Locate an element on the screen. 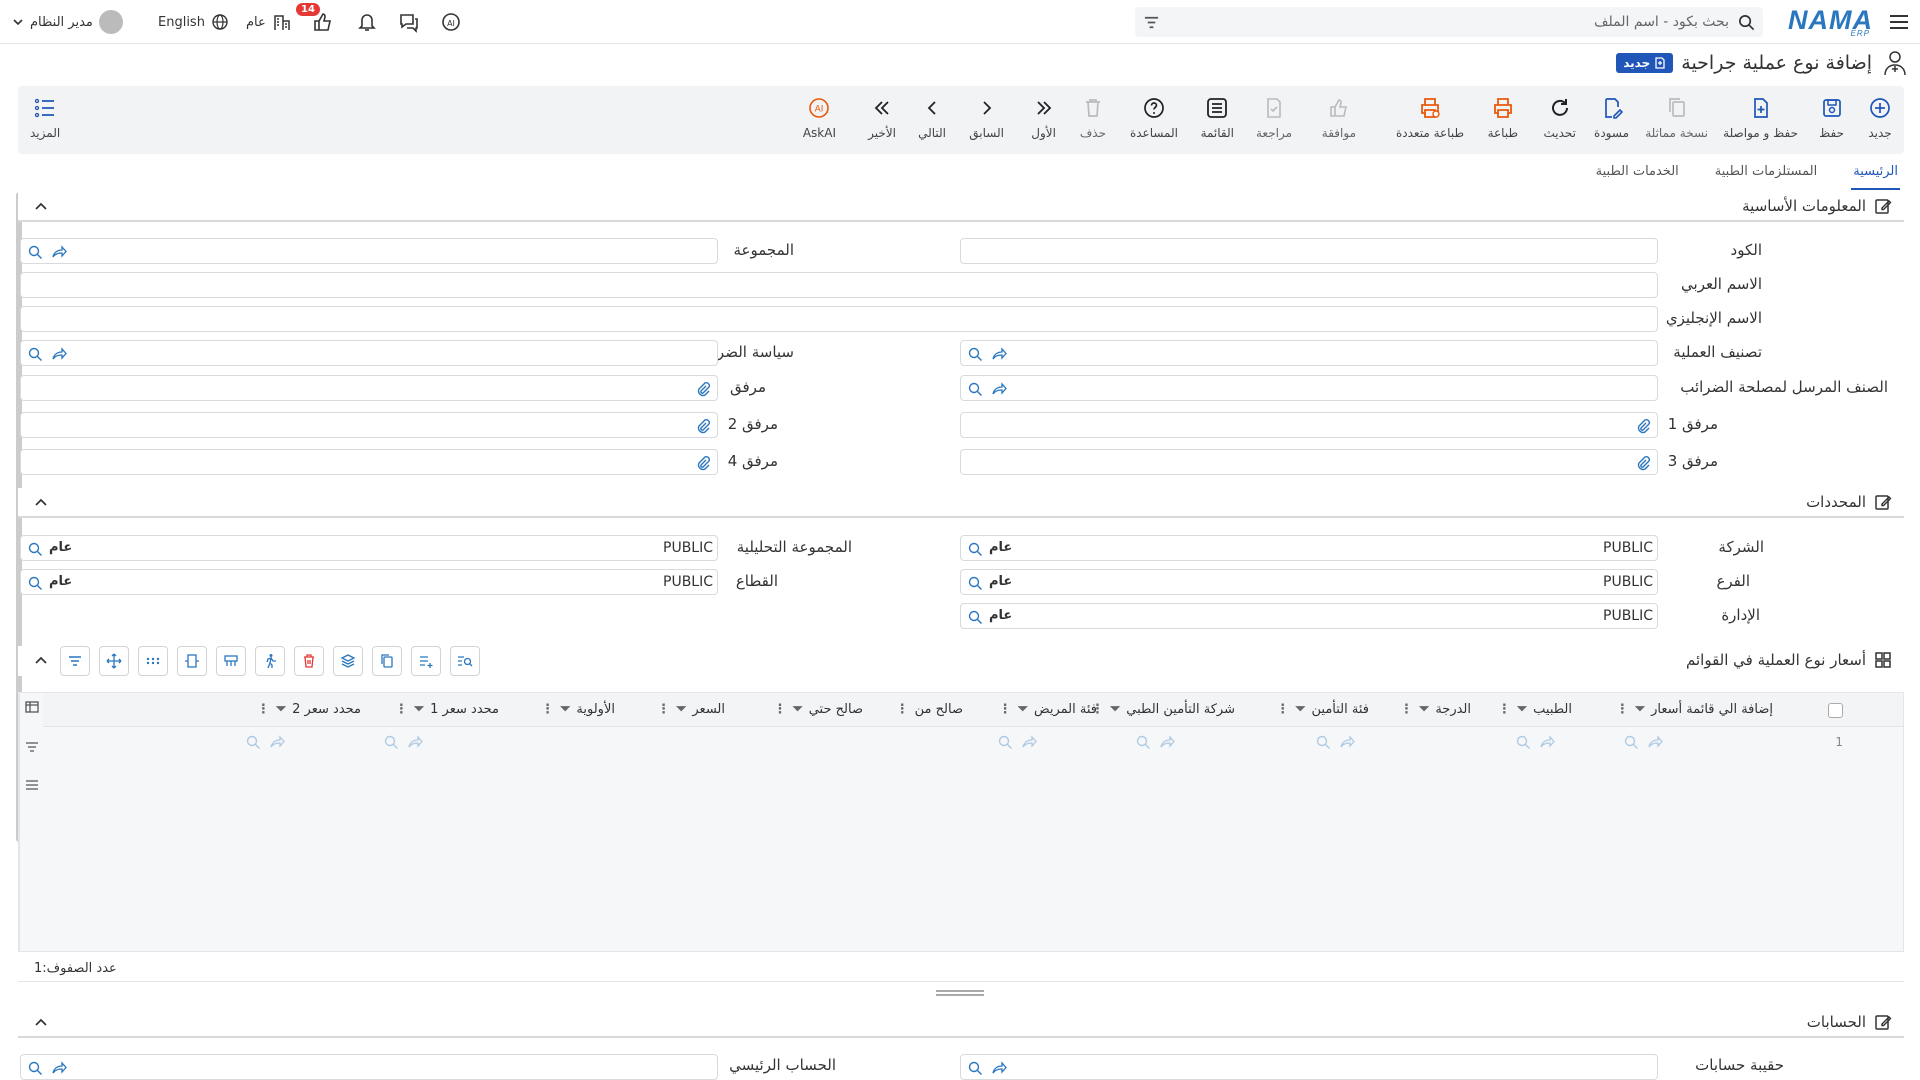  tax-policy-field is located at coordinates (369, 353).